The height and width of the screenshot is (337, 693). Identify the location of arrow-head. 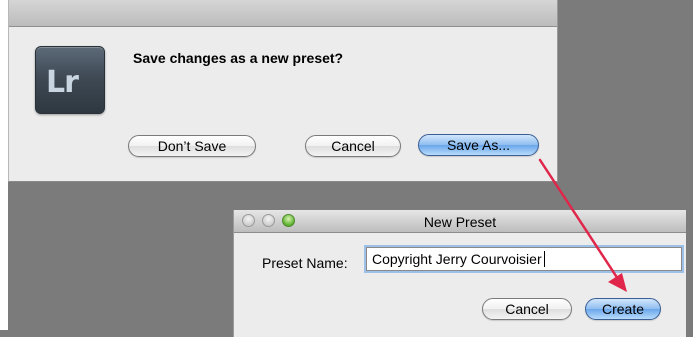
(617, 282).